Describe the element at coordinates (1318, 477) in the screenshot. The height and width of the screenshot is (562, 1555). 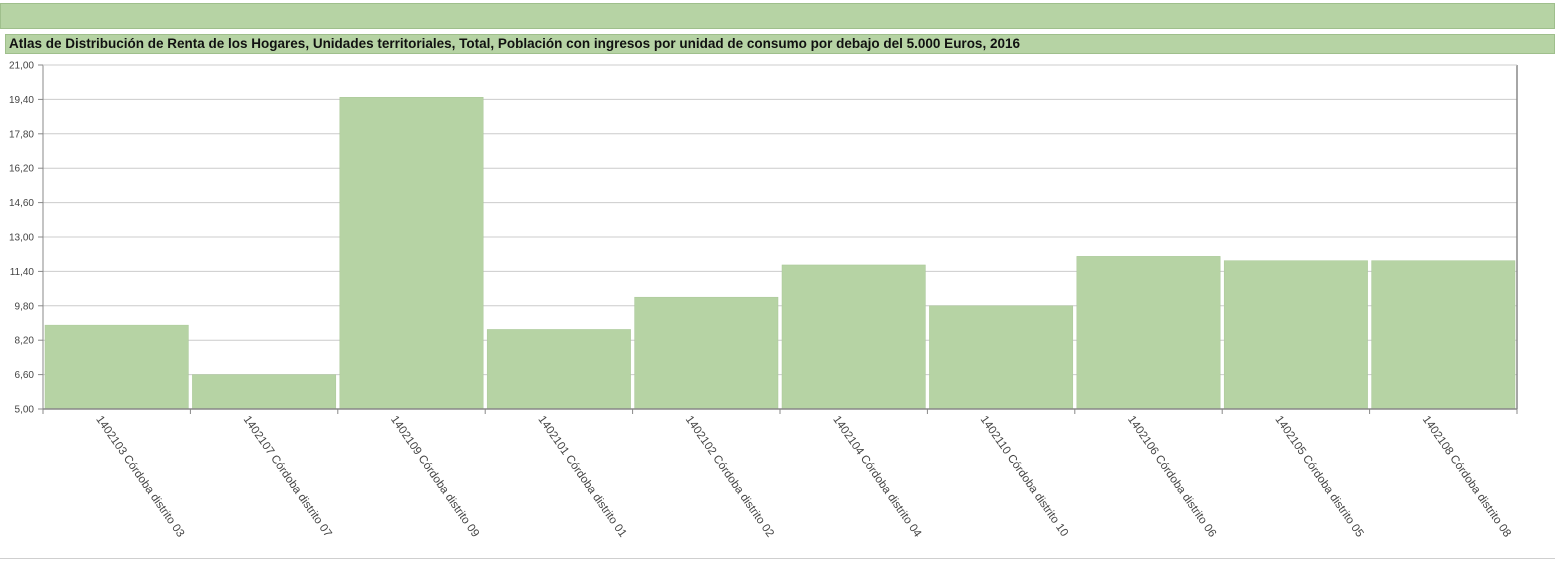
I see `x-tick-label: 1402105 Córdoba distrito 05` at that location.